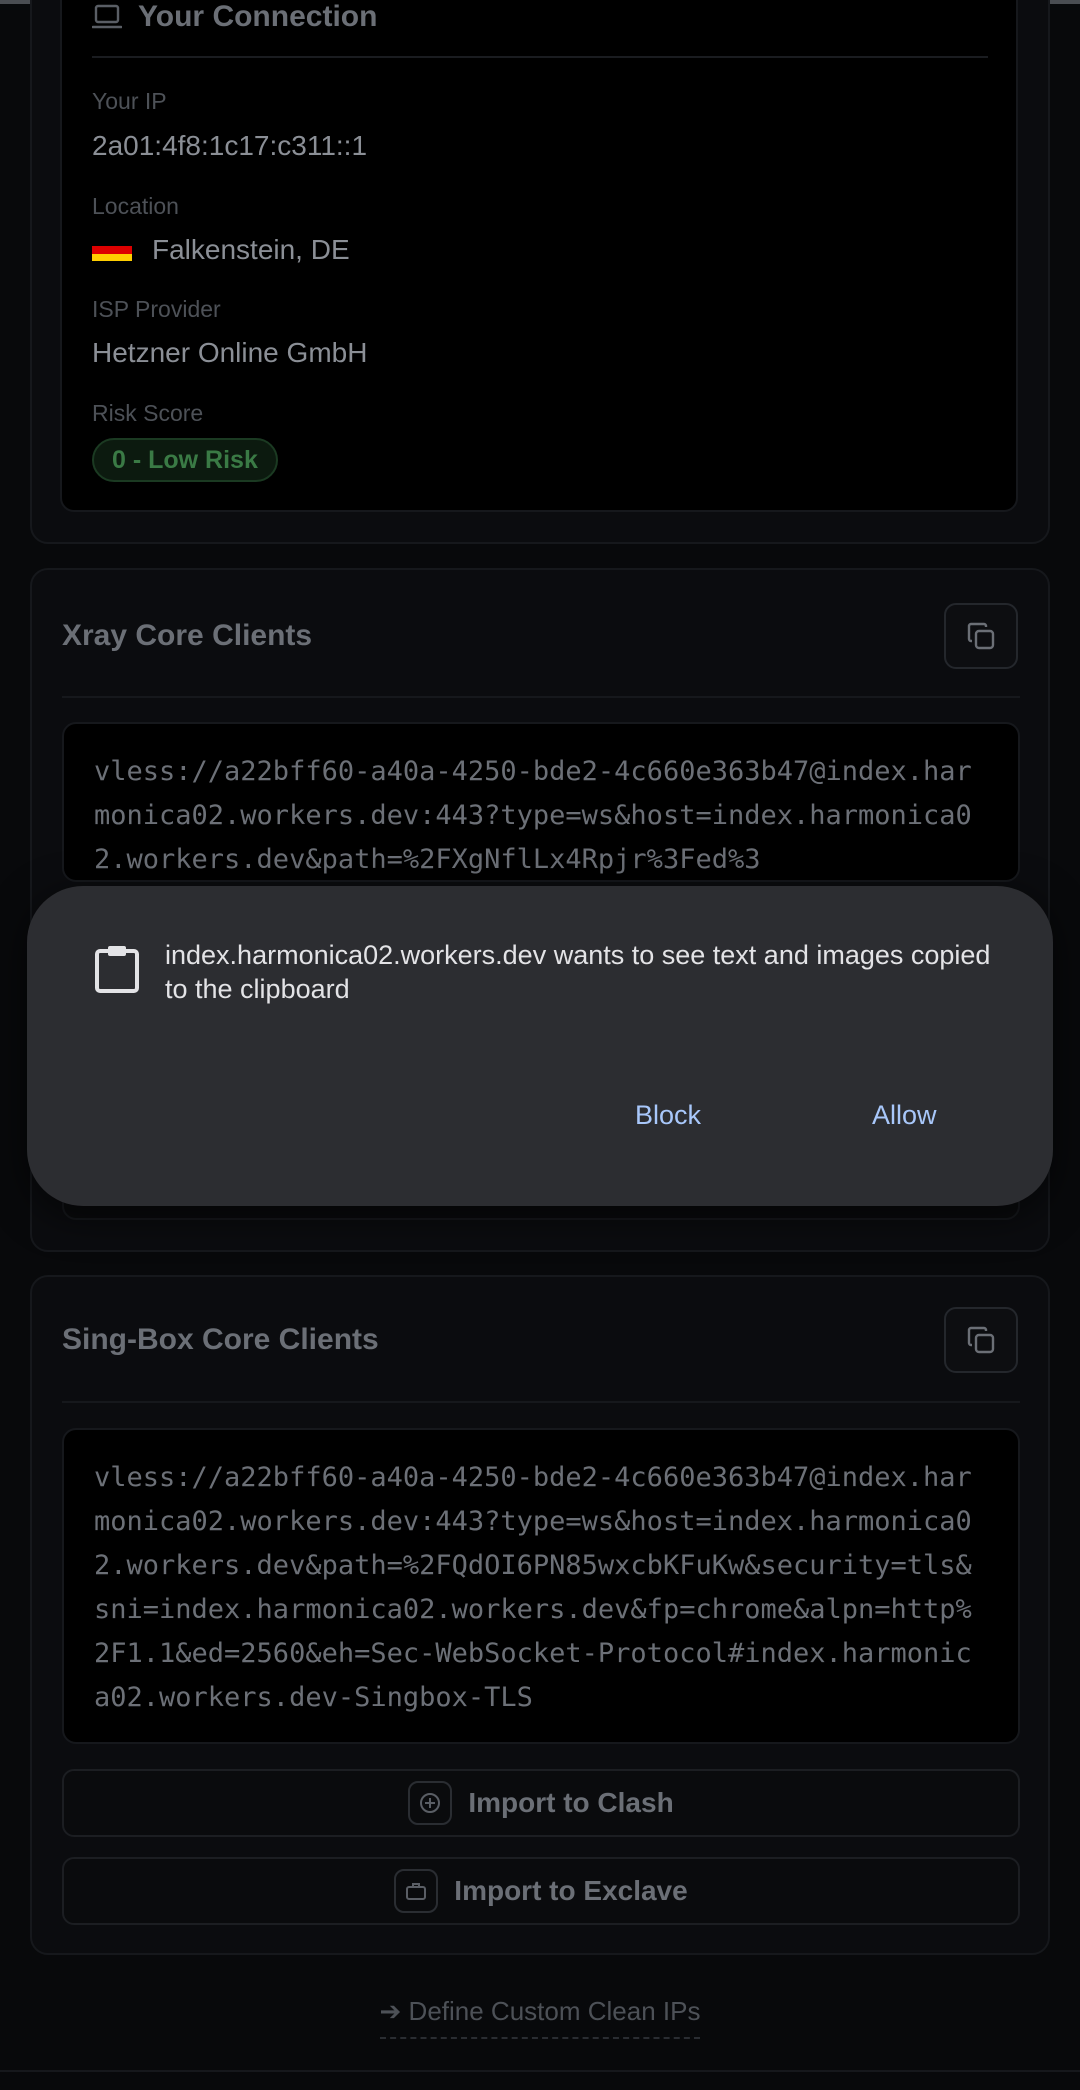 The width and height of the screenshot is (1080, 2090). Describe the element at coordinates (129, 101) in the screenshot. I see `ip-label: Your IP` at that location.